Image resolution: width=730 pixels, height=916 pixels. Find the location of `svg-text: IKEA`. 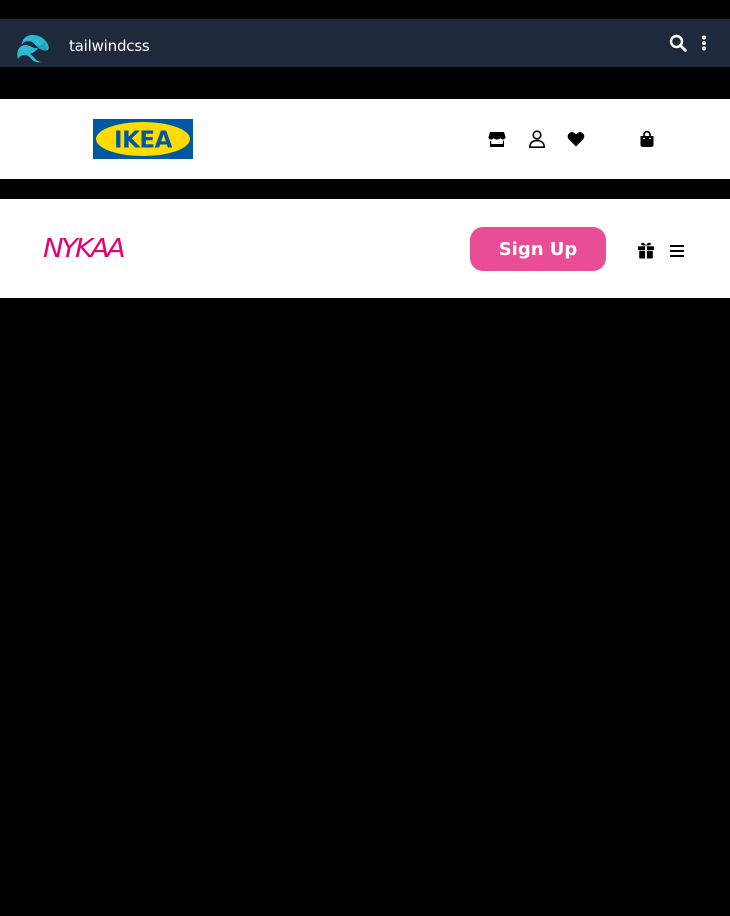

svg-text: IKEA is located at coordinates (143, 141).